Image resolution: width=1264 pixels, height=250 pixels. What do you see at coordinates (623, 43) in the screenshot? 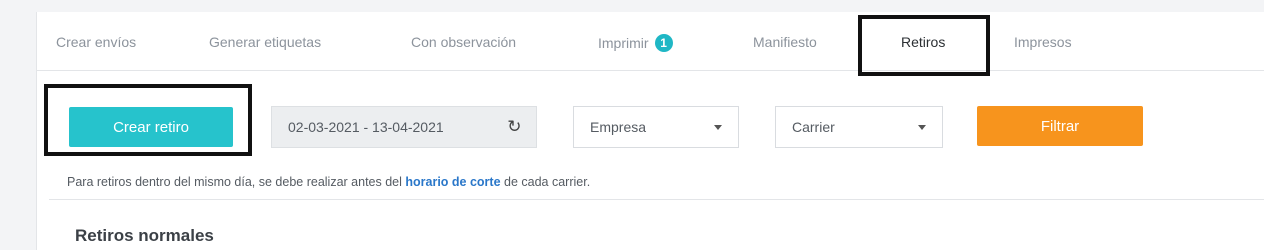
I see `tab-imprimir-label: Imprimir` at bounding box center [623, 43].